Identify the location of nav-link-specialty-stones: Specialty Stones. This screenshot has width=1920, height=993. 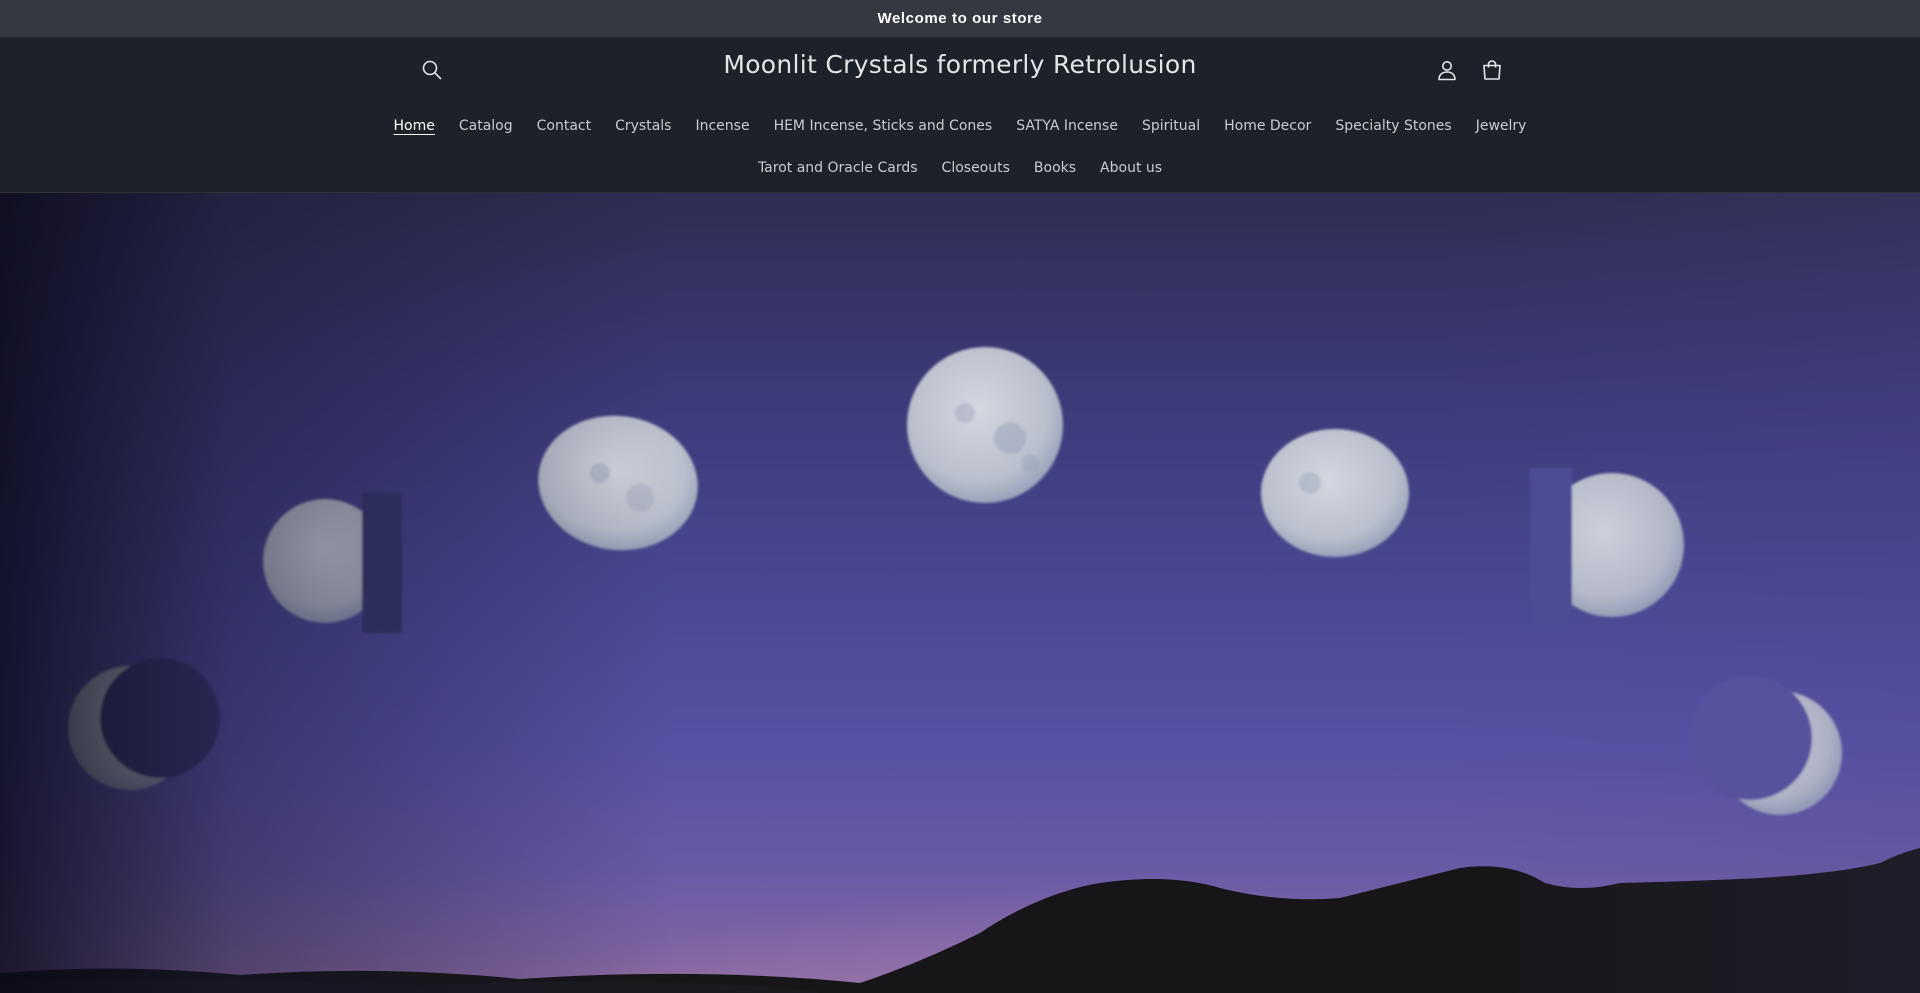
(1393, 126).